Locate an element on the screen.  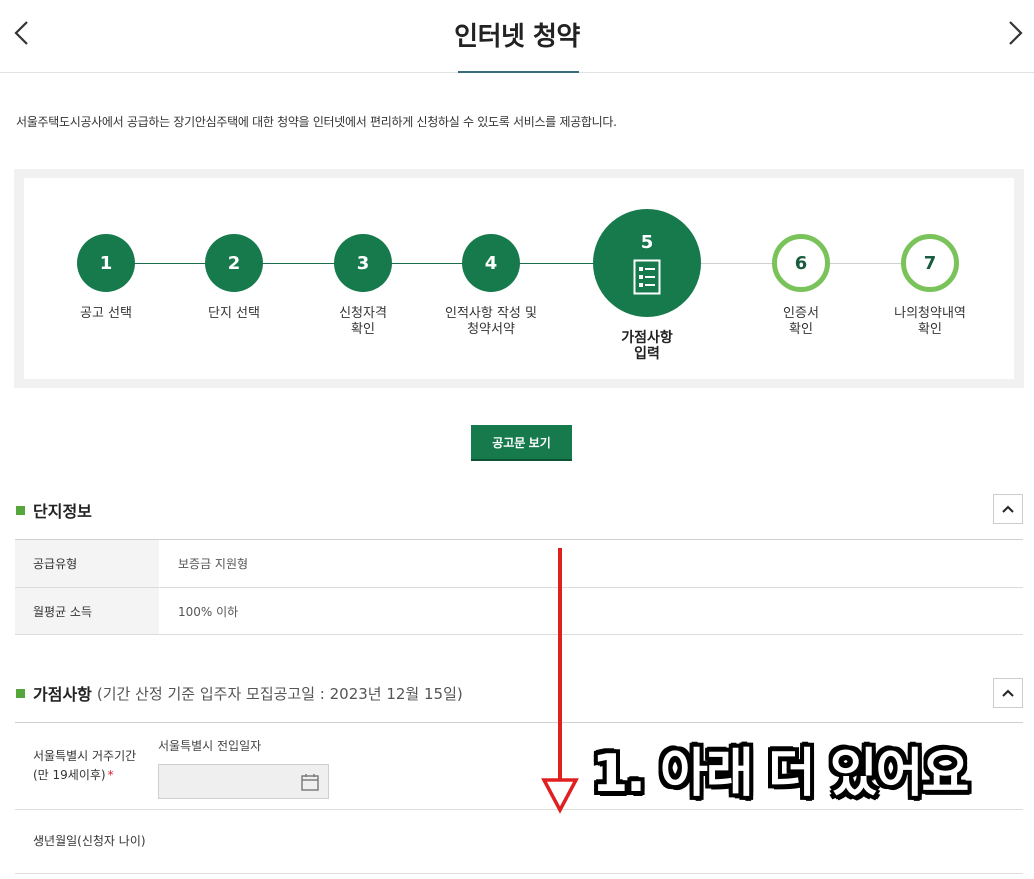
step-6-label: 인증서 확인 is located at coordinates (801, 321).